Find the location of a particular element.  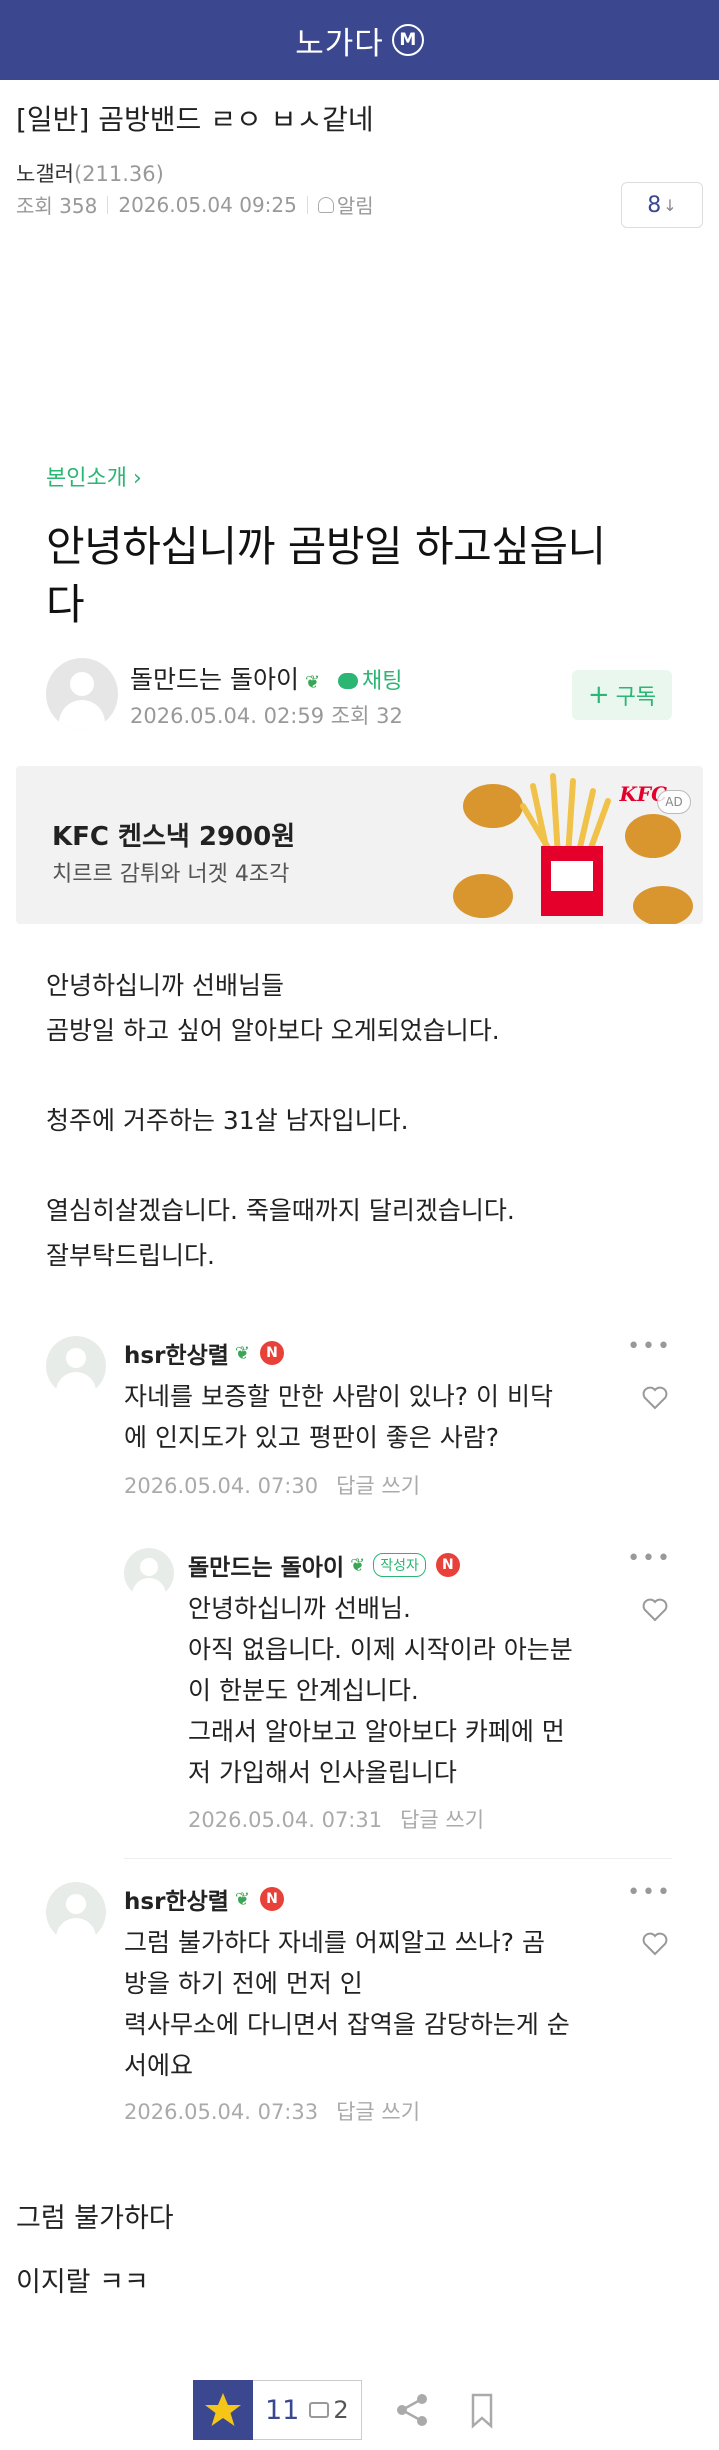

bottom-action-bar: 11 2 is located at coordinates (347, 2410).